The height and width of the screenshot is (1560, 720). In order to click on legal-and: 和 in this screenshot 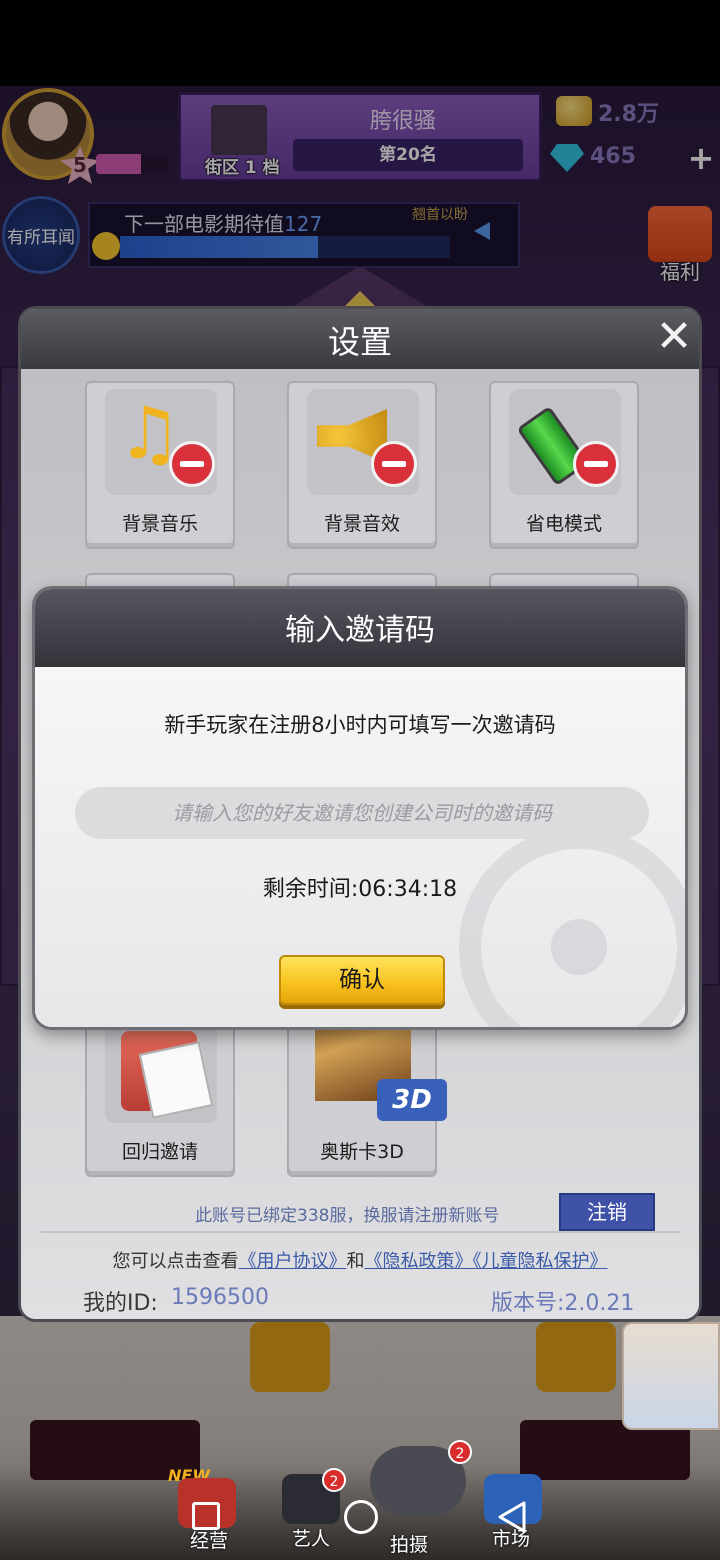, I will do `click(355, 1261)`.